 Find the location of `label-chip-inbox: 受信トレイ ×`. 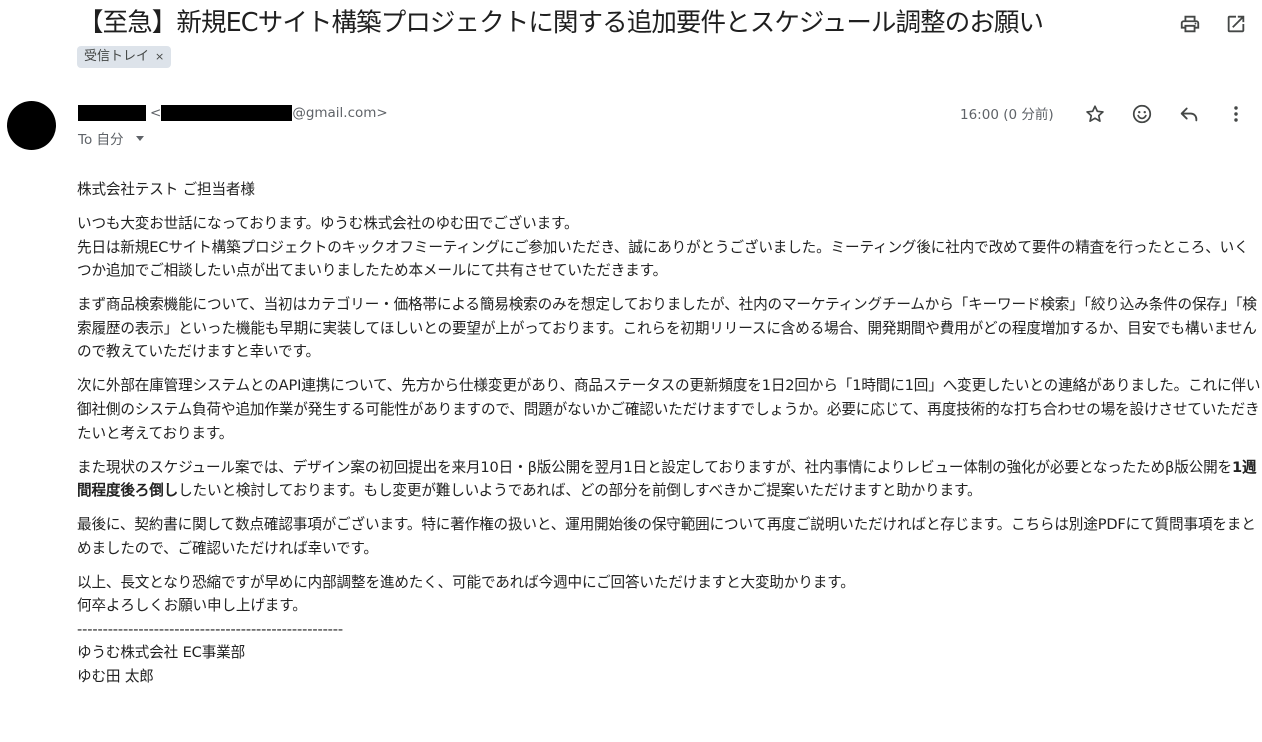

label-chip-inbox: 受信トレイ × is located at coordinates (124, 57).